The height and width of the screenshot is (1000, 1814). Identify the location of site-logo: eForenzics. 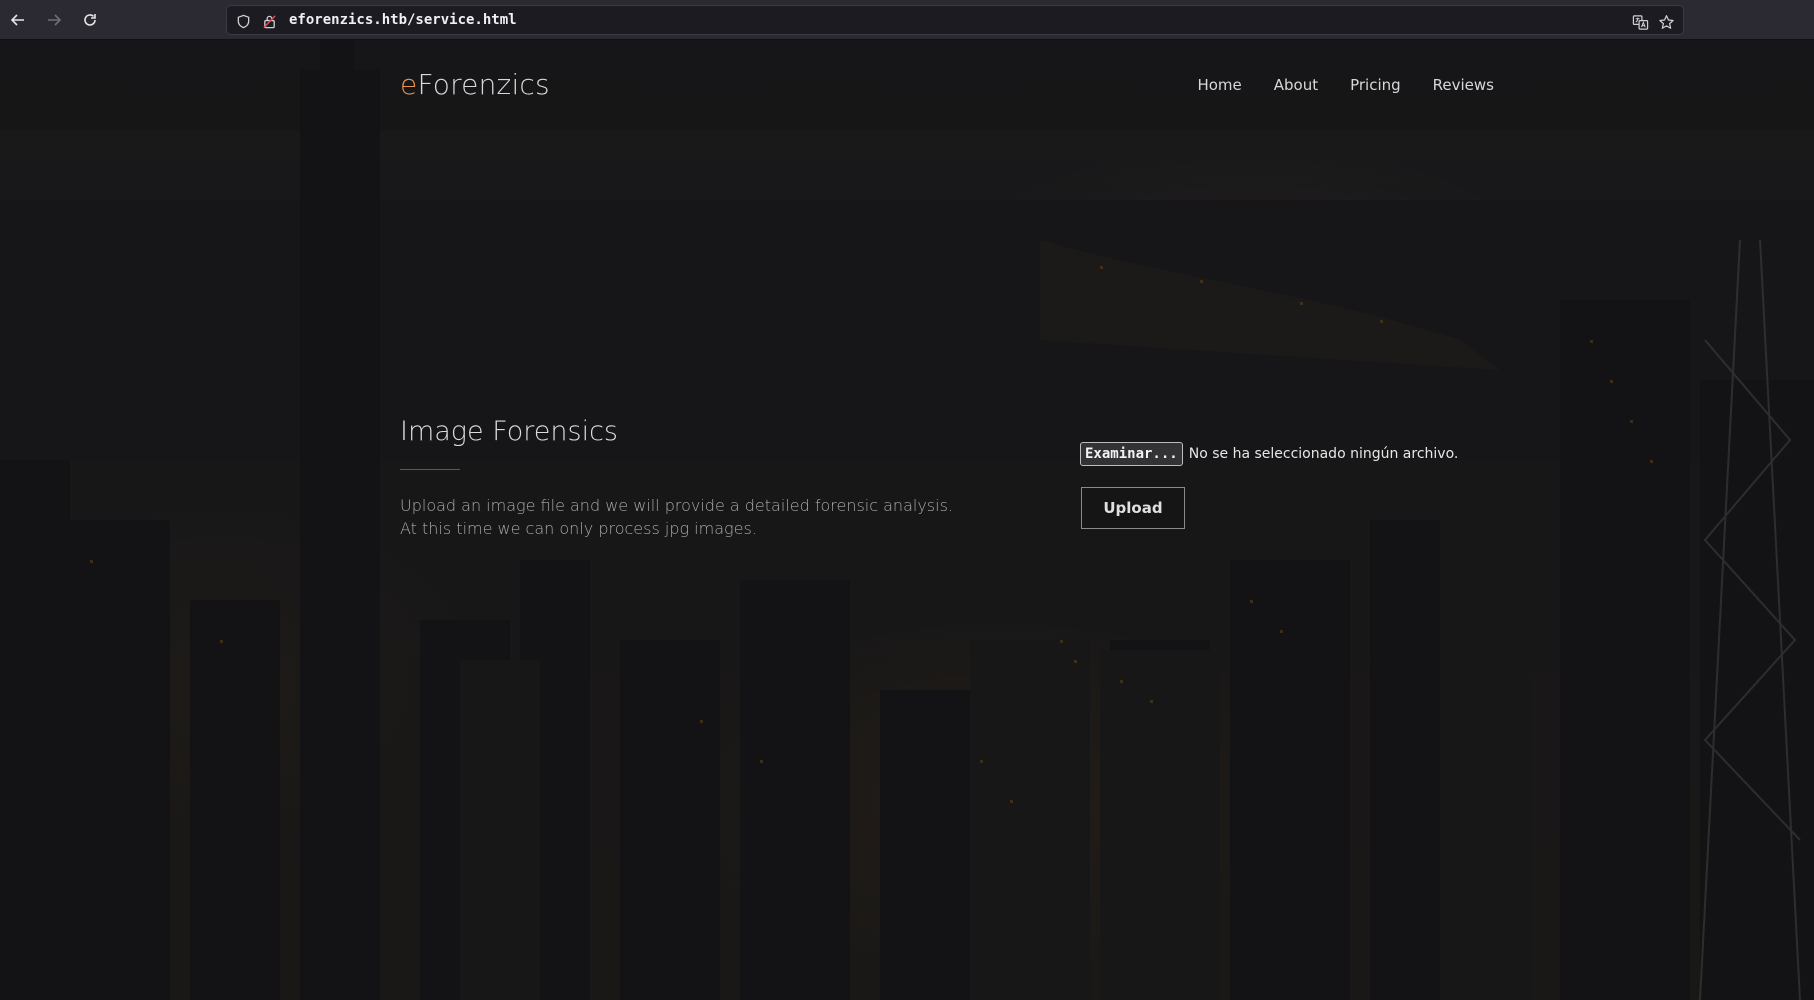
(475, 84).